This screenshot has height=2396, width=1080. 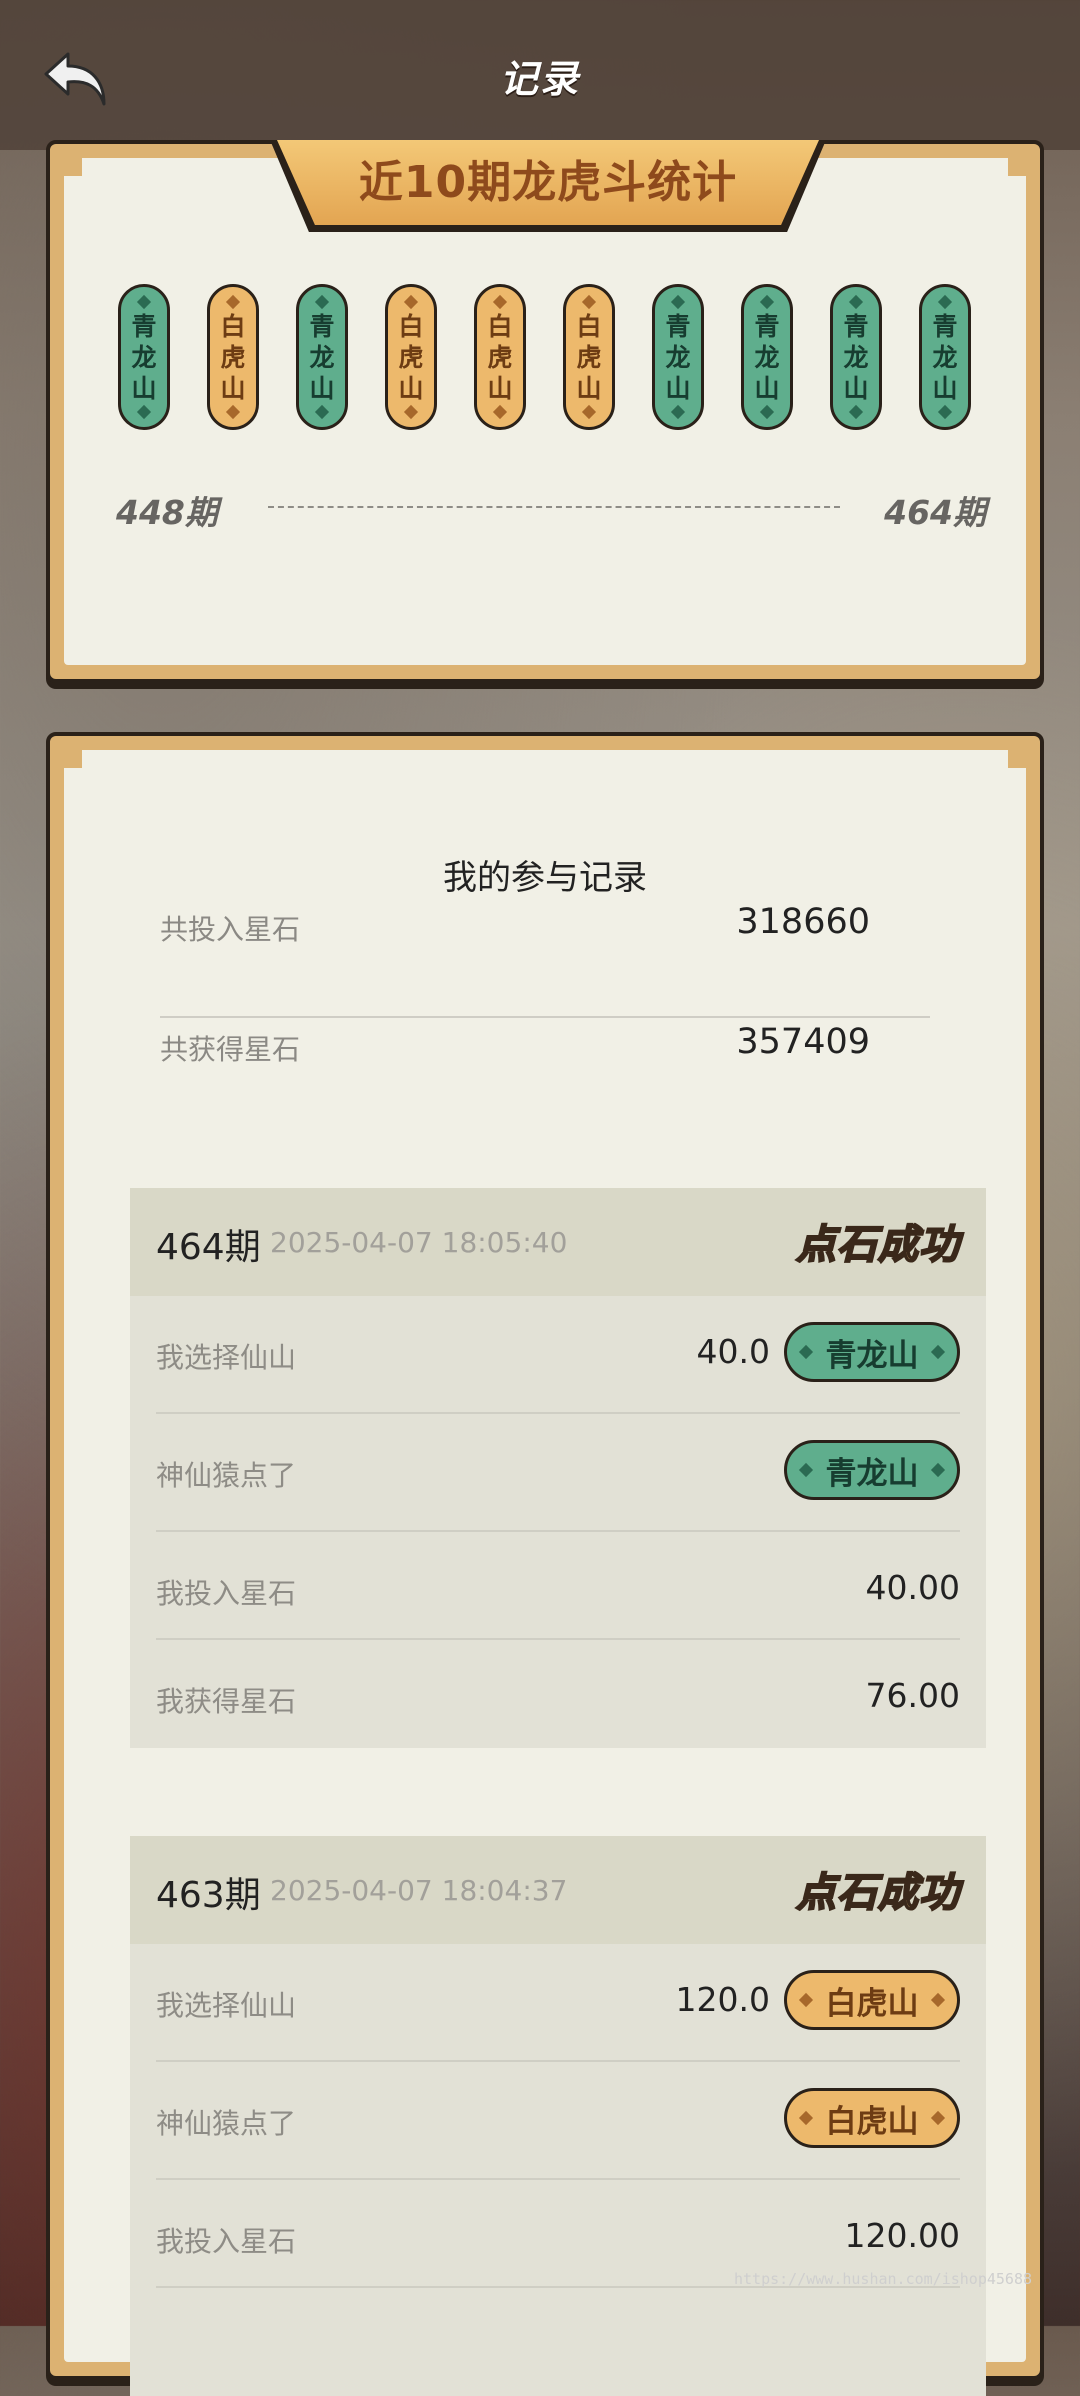 What do you see at coordinates (548, 359) in the screenshot?
I see `token-list: 青龙山 白虎山 青龙山 白虎山 白虎山 白虎山 青龙山 青龙山 青龙山 青龙山` at bounding box center [548, 359].